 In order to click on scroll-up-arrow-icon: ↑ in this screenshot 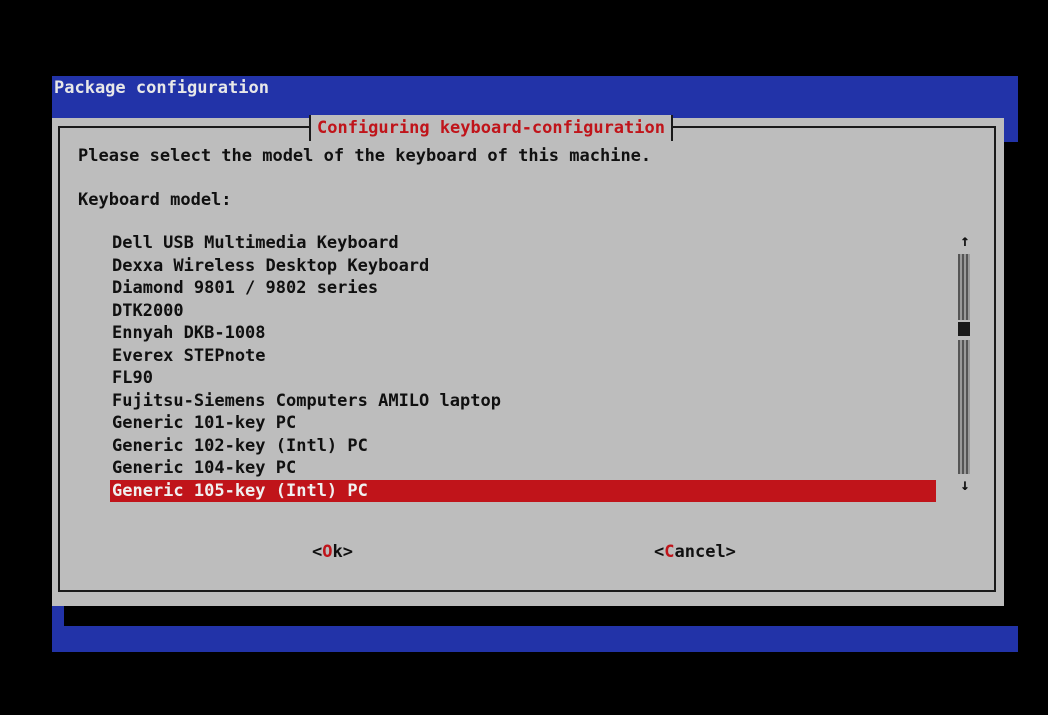, I will do `click(965, 241)`.